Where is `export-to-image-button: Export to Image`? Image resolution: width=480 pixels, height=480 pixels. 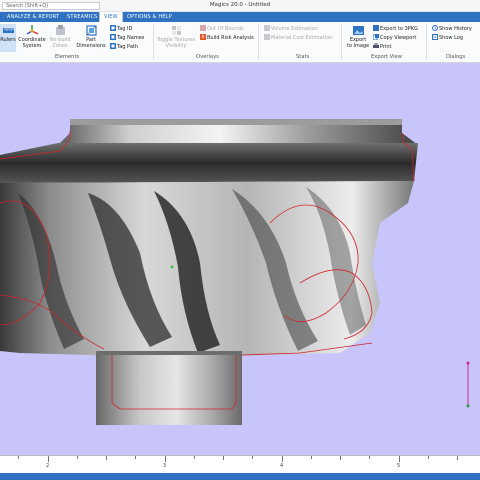 export-to-image-button: Export to Image is located at coordinates (358, 36).